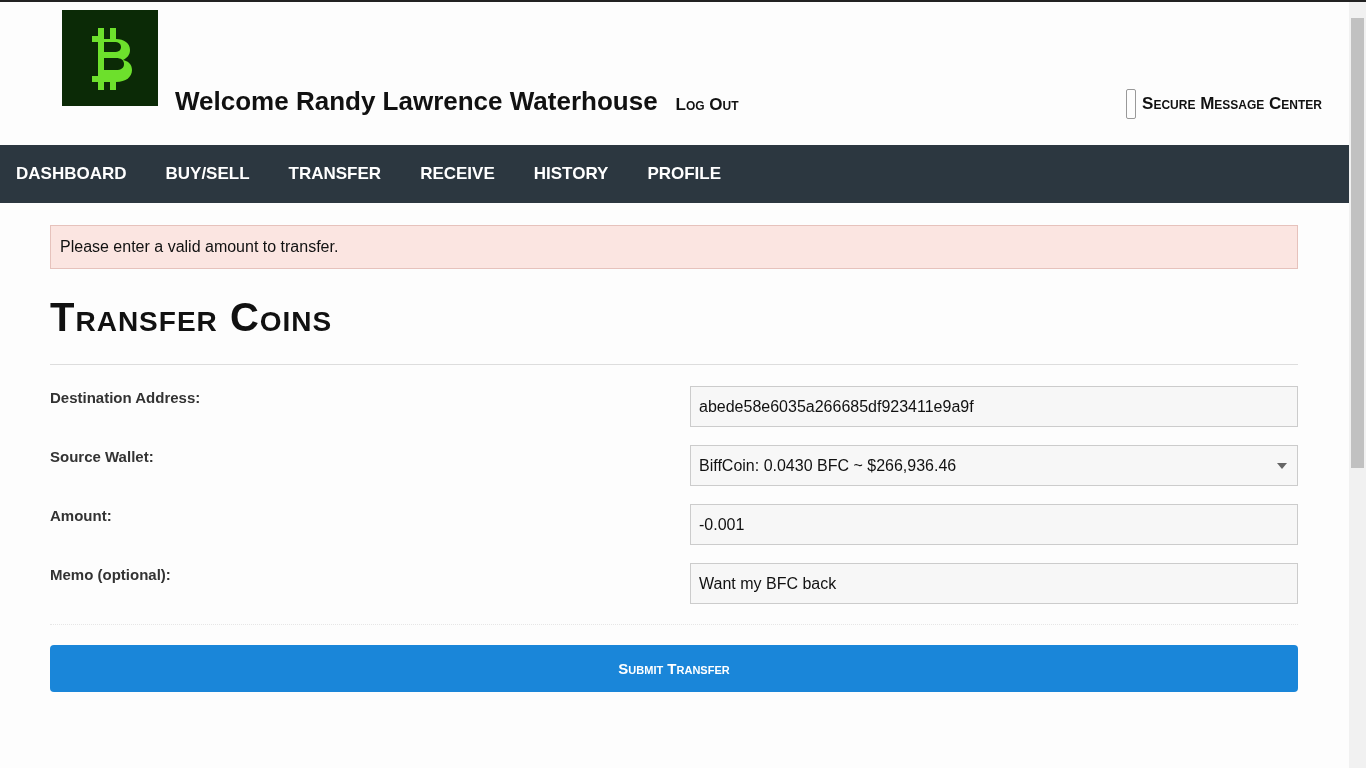 The image size is (1366, 768). I want to click on message-center-link: Secure Message Center, so click(1224, 104).